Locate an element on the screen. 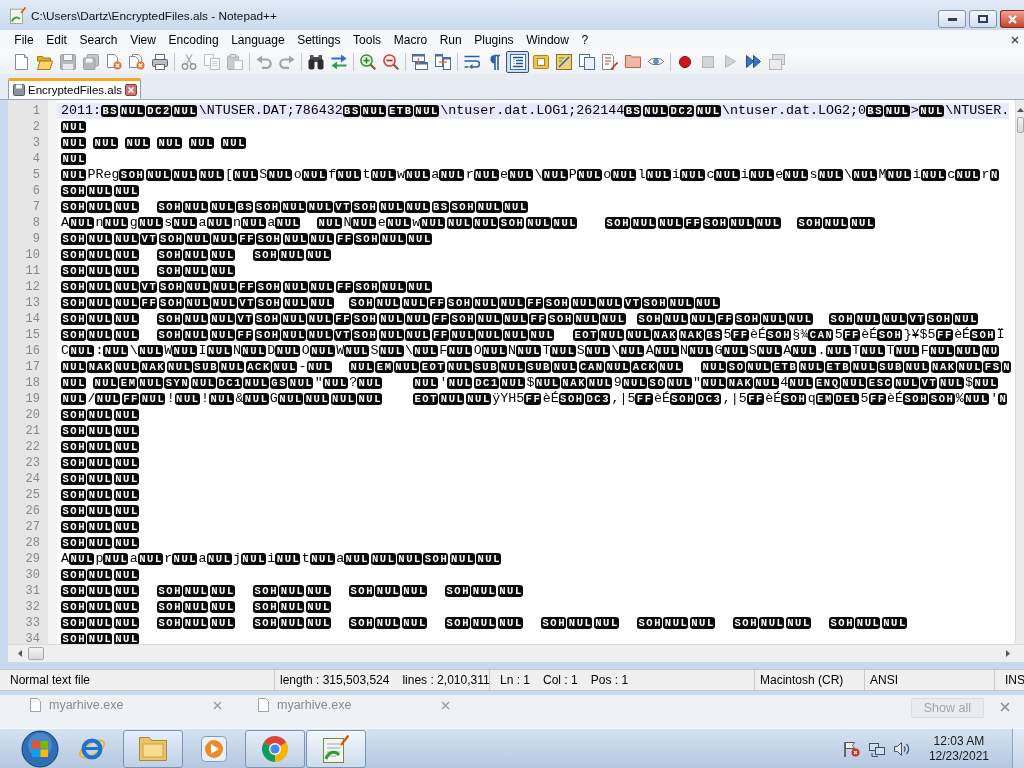  code-line: SOH NUL NUL SOH NUL NUL VT SOH NUL NUL FF SOH NUL NUL FF SOH NUL NUL FF SOH NUL NUL SOH NUL NUL FF SOH NUL NUL SOH NUL NUL VT SOH NUL is located at coordinates (520, 319).